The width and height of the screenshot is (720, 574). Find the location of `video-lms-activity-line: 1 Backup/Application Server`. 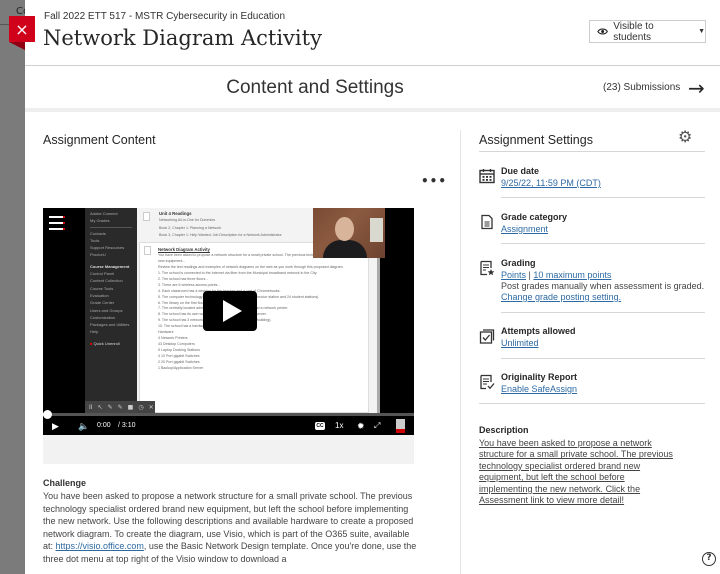

video-lms-activity-line: 1 Backup/Application Server is located at coordinates (181, 367).